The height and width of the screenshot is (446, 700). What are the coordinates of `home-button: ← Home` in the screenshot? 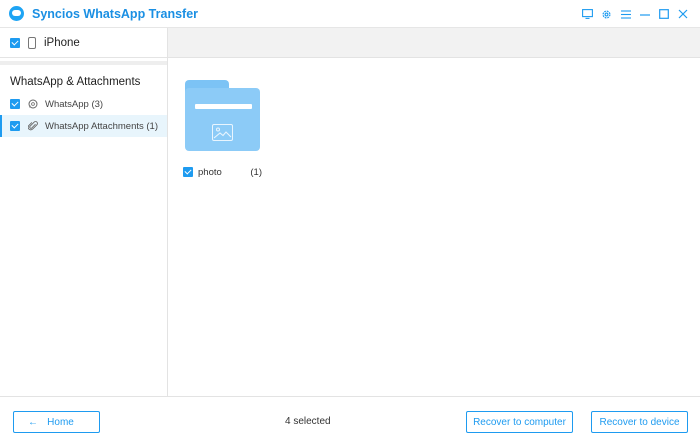 It's located at (56, 422).